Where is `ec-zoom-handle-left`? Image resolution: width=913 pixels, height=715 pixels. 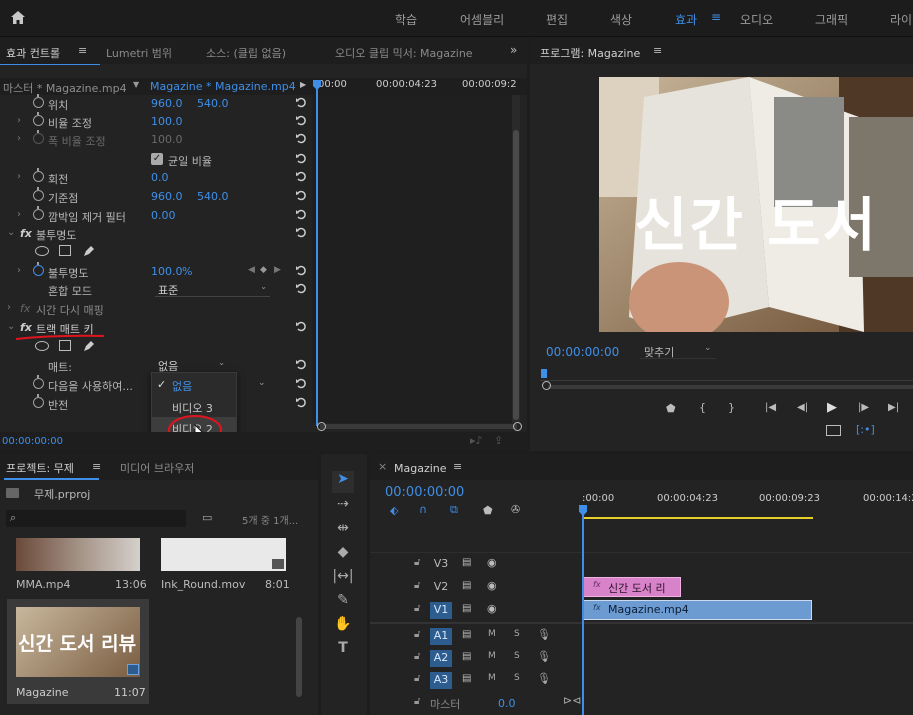 ec-zoom-handle-left is located at coordinates (321, 426).